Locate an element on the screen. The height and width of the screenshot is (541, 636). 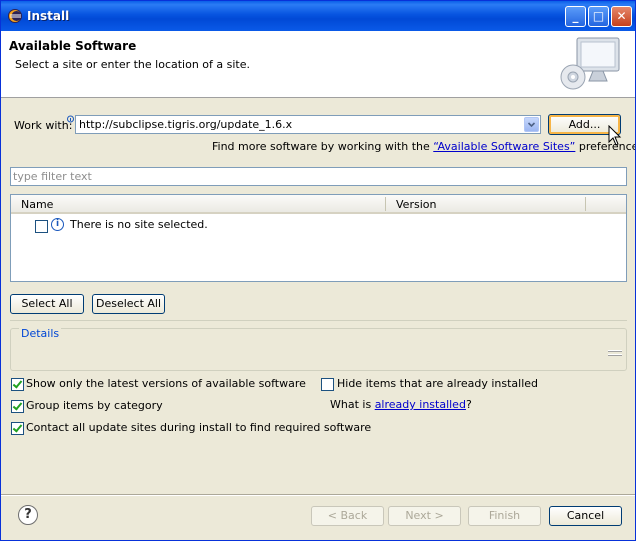
cancel-label: Cancel is located at coordinates (585, 515).